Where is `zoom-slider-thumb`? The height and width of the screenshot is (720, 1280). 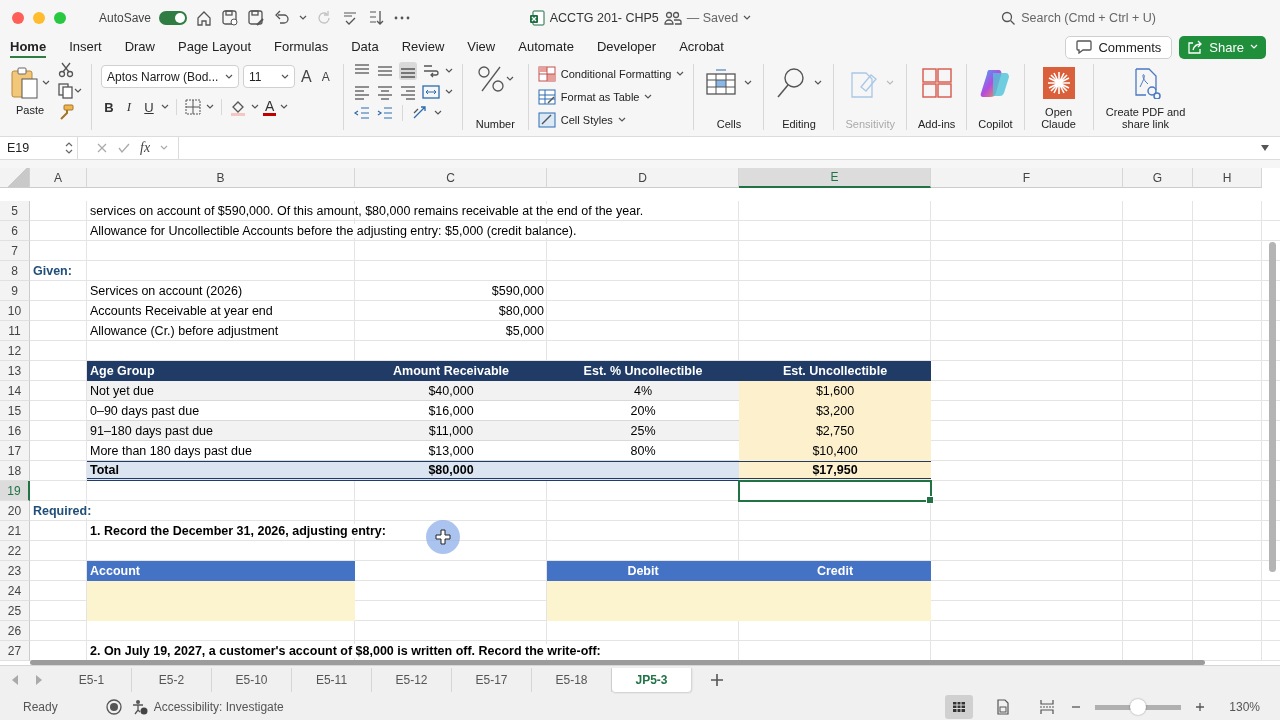
zoom-slider-thumb is located at coordinates (1138, 707).